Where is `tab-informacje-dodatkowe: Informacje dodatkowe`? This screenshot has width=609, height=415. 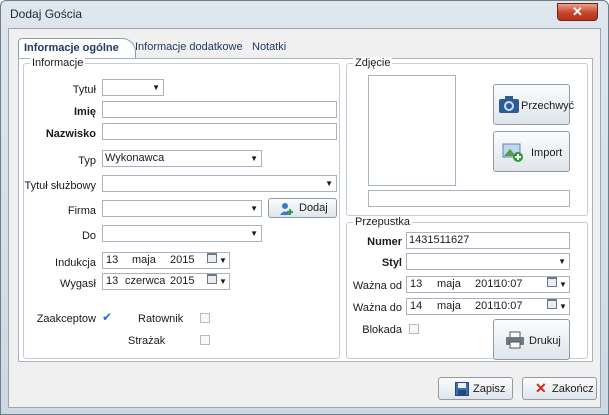
tab-informacje-dodatkowe: Informacje dodatkowe is located at coordinates (189, 48).